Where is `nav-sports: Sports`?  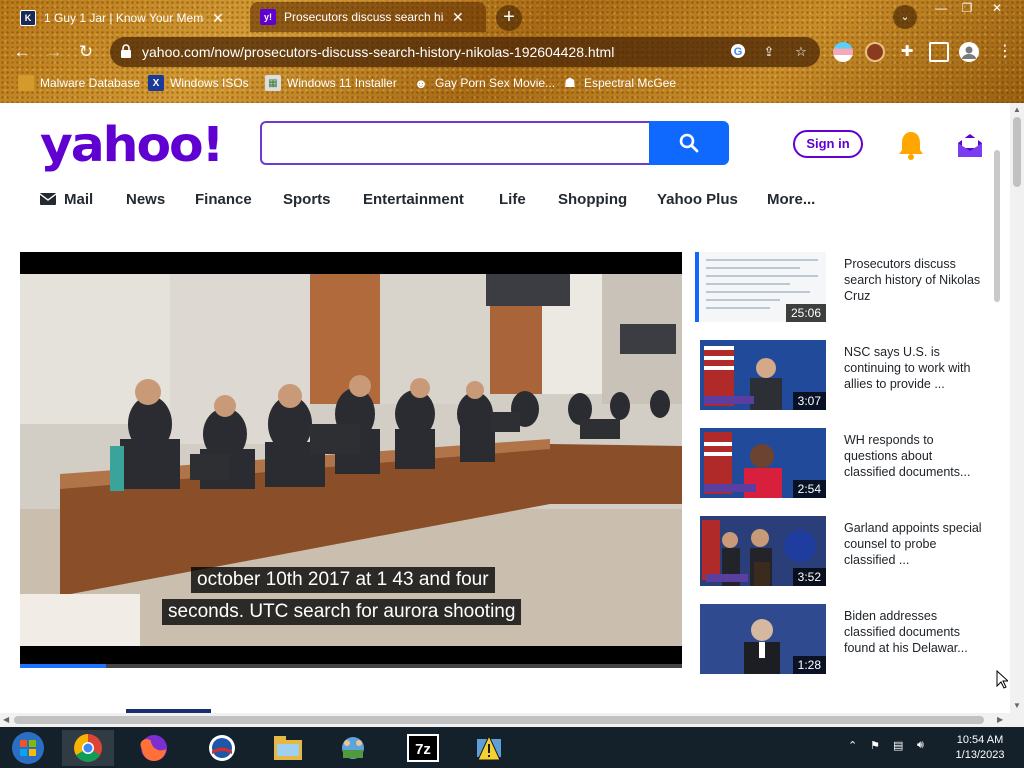
nav-sports: Sports is located at coordinates (307, 199).